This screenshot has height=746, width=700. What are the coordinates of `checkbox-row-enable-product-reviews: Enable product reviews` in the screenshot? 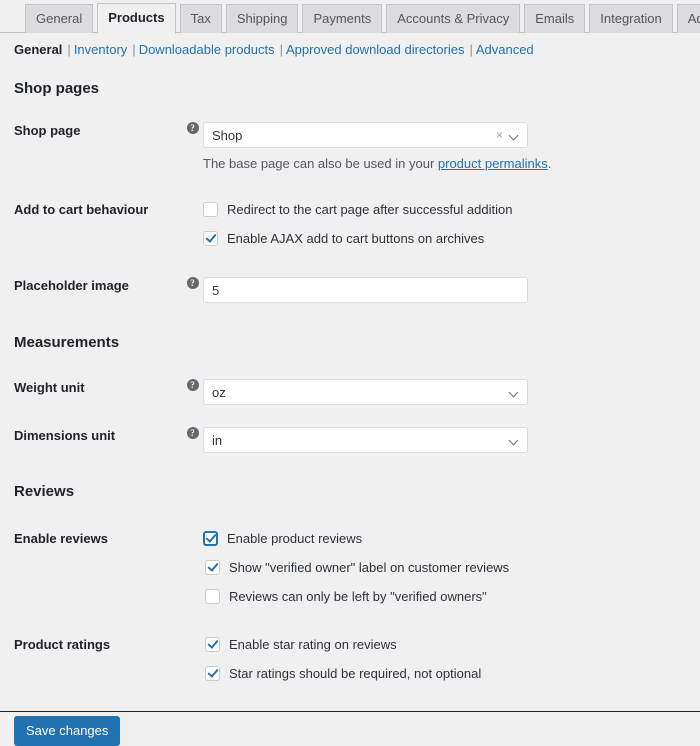 It's located at (451, 538).